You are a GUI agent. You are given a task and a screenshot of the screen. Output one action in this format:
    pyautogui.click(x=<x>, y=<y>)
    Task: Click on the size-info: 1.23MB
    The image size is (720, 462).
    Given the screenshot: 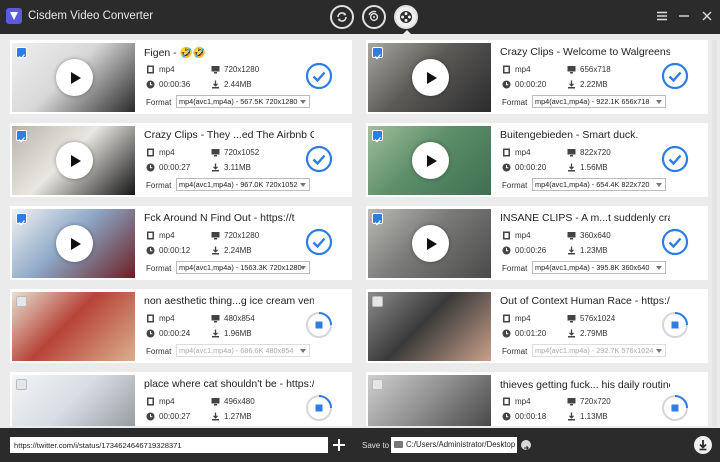 What is the action you would take?
    pyautogui.click(x=587, y=250)
    